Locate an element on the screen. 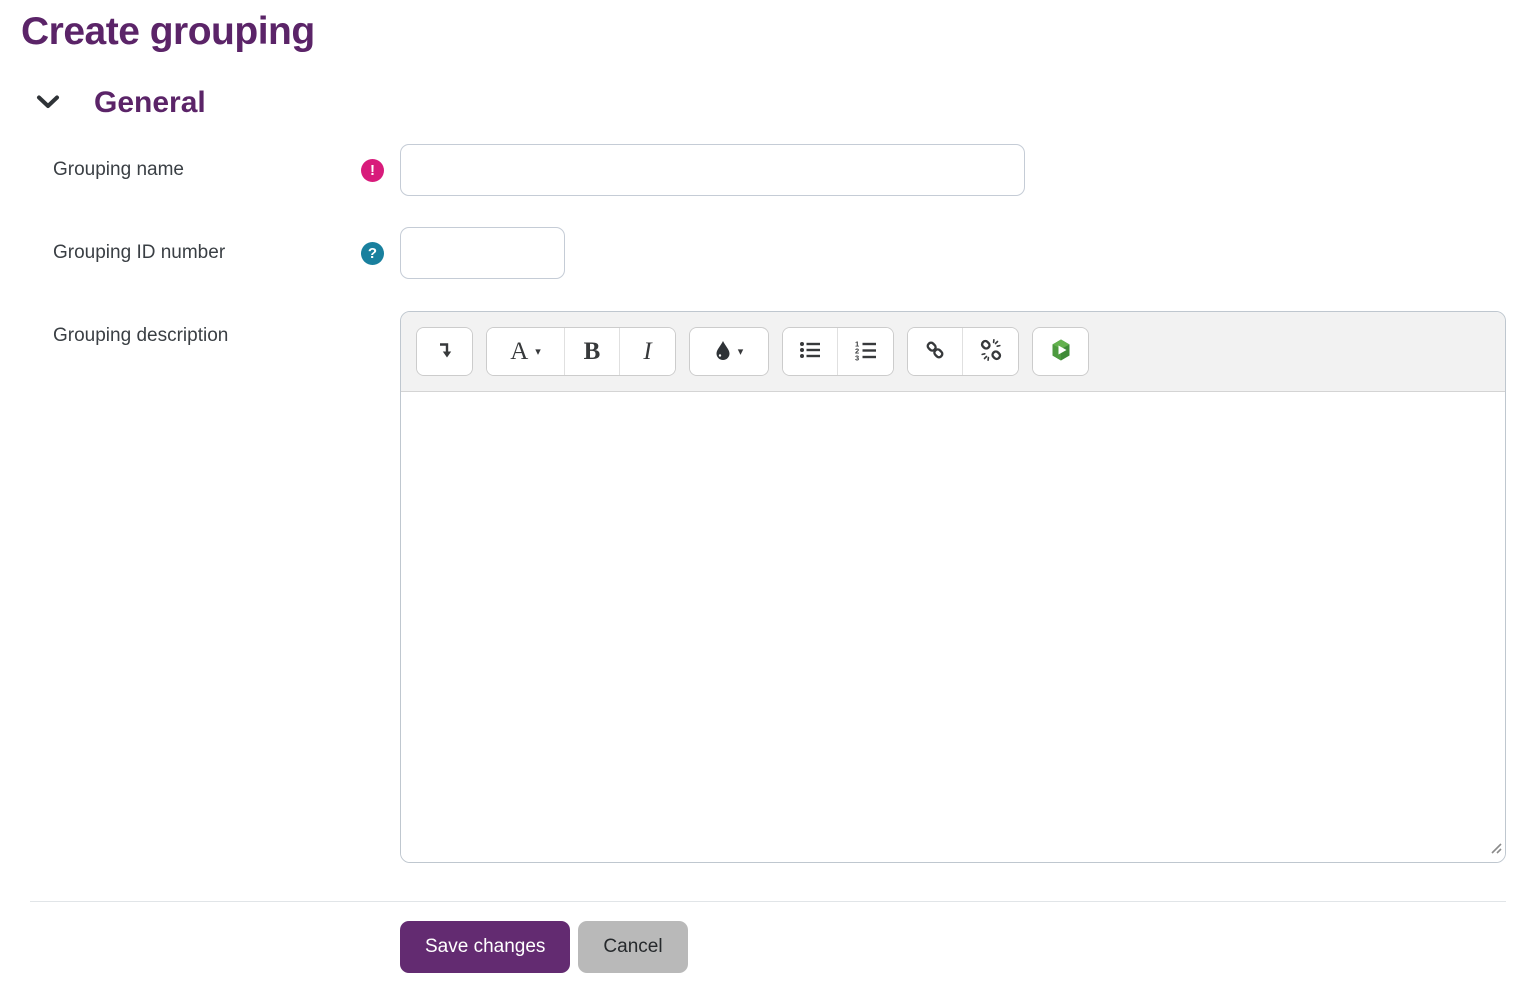  unlink-button is located at coordinates (990, 351).